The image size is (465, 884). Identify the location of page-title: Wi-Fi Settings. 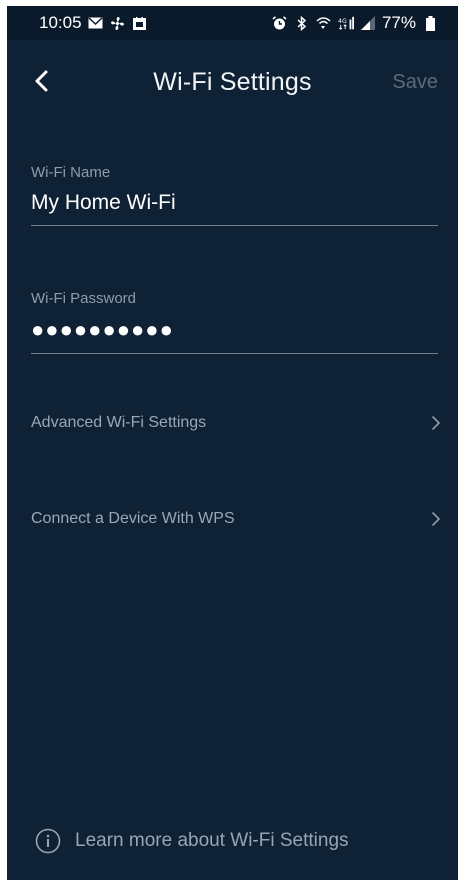
(232, 82).